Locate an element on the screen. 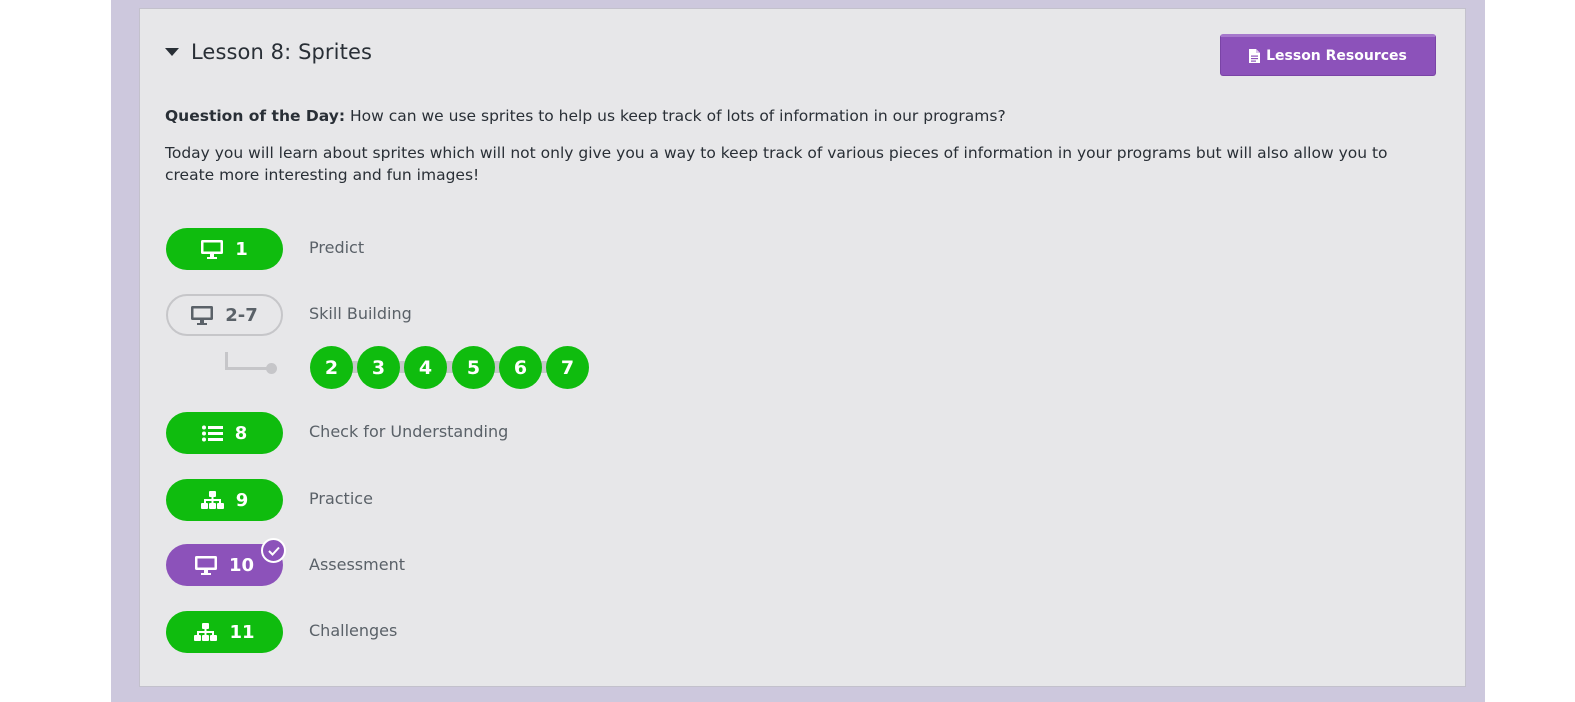 This screenshot has width=1575, height=702. level-number: 11 is located at coordinates (242, 632).